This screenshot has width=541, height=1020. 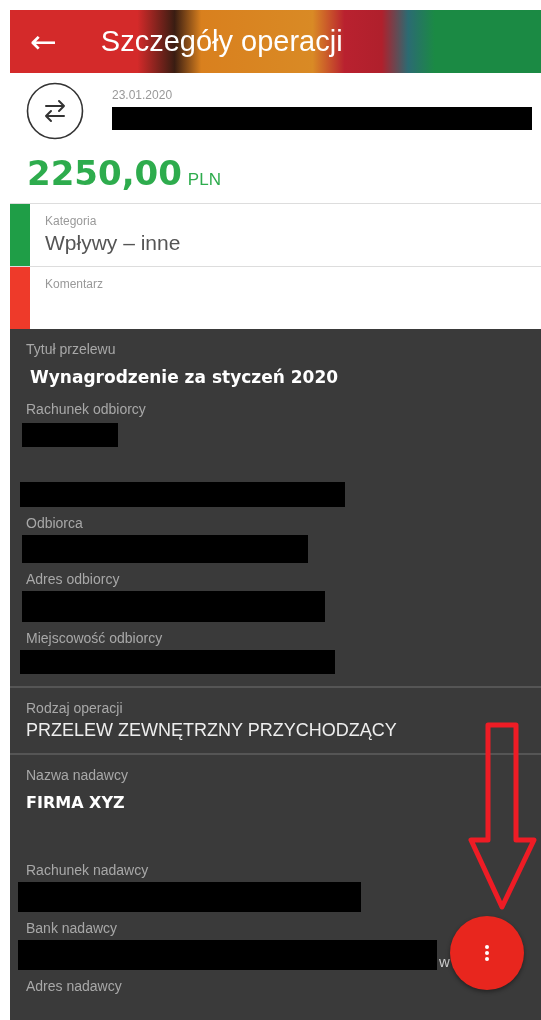 I want to click on field-label: Odbiorca, so click(x=55, y=523).